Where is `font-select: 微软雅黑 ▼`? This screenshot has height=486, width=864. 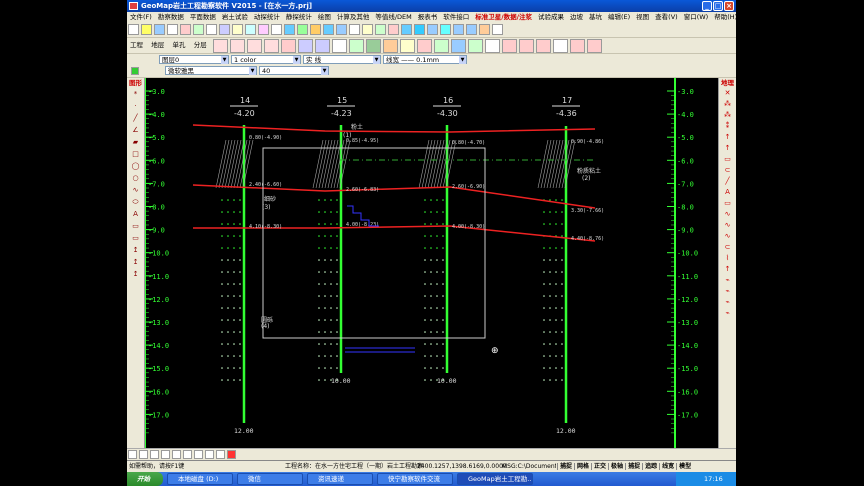
font-select: 微软雅黑 ▼ is located at coordinates (211, 70).